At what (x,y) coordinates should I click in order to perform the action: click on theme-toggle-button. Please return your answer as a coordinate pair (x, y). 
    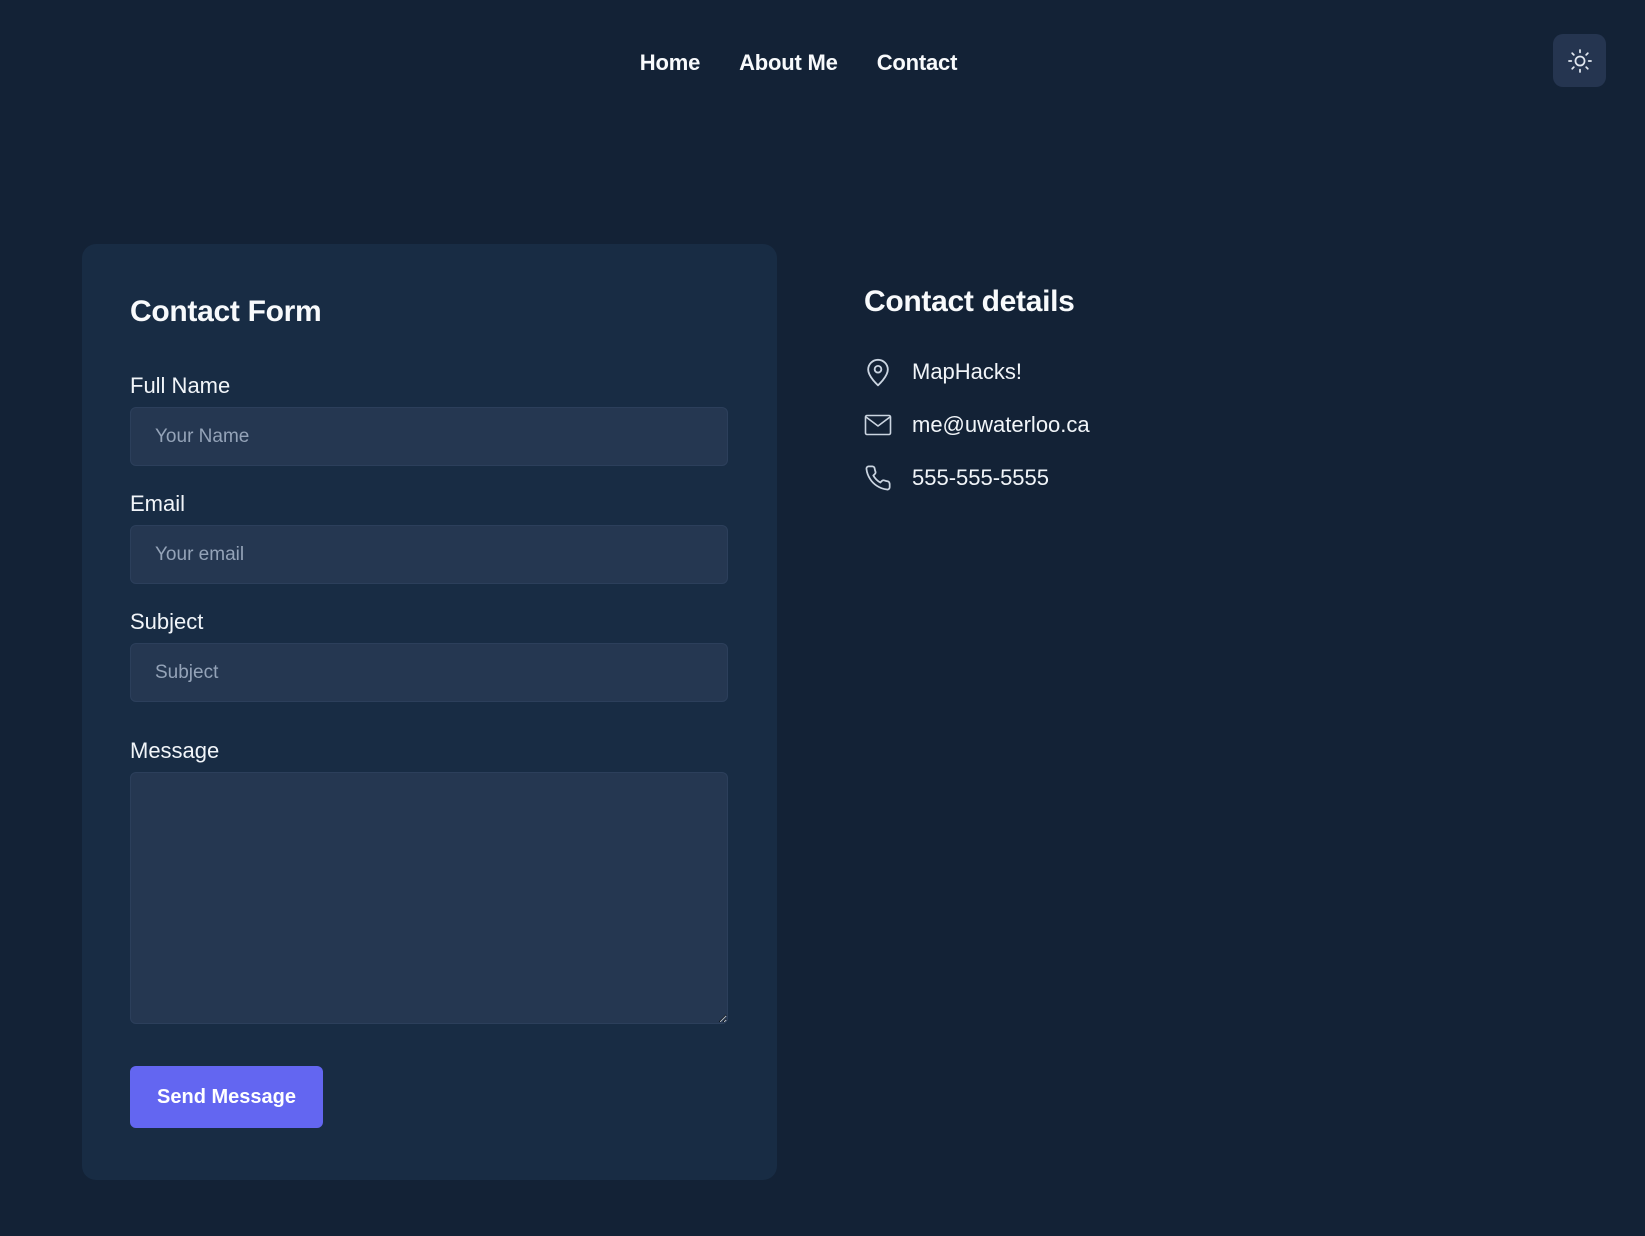
    Looking at the image, I should click on (1579, 60).